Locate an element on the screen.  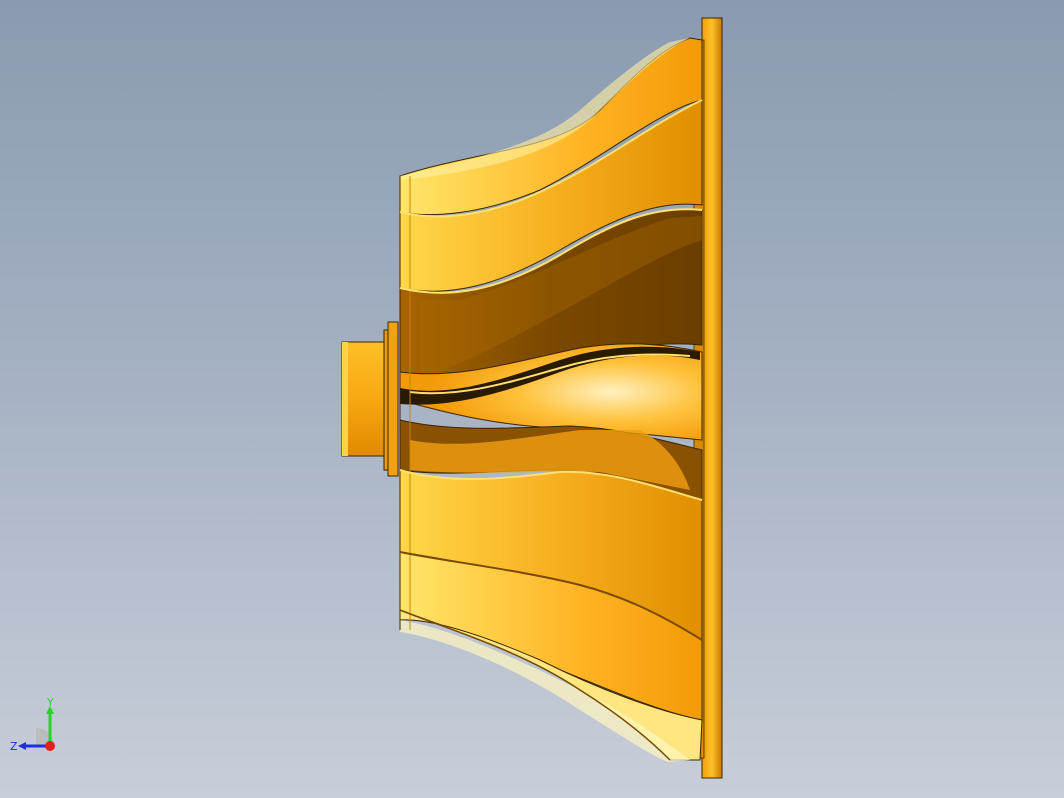
y-axis-label: Y is located at coordinates (50, 703).